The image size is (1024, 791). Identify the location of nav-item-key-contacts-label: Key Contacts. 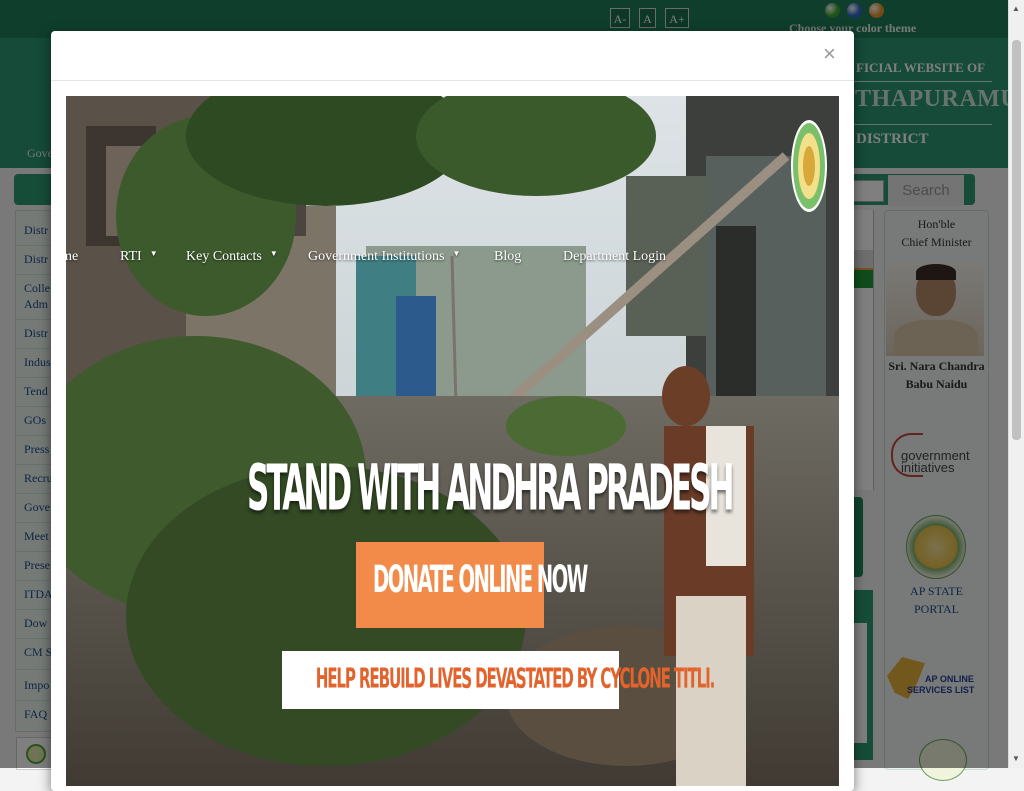
(224, 256).